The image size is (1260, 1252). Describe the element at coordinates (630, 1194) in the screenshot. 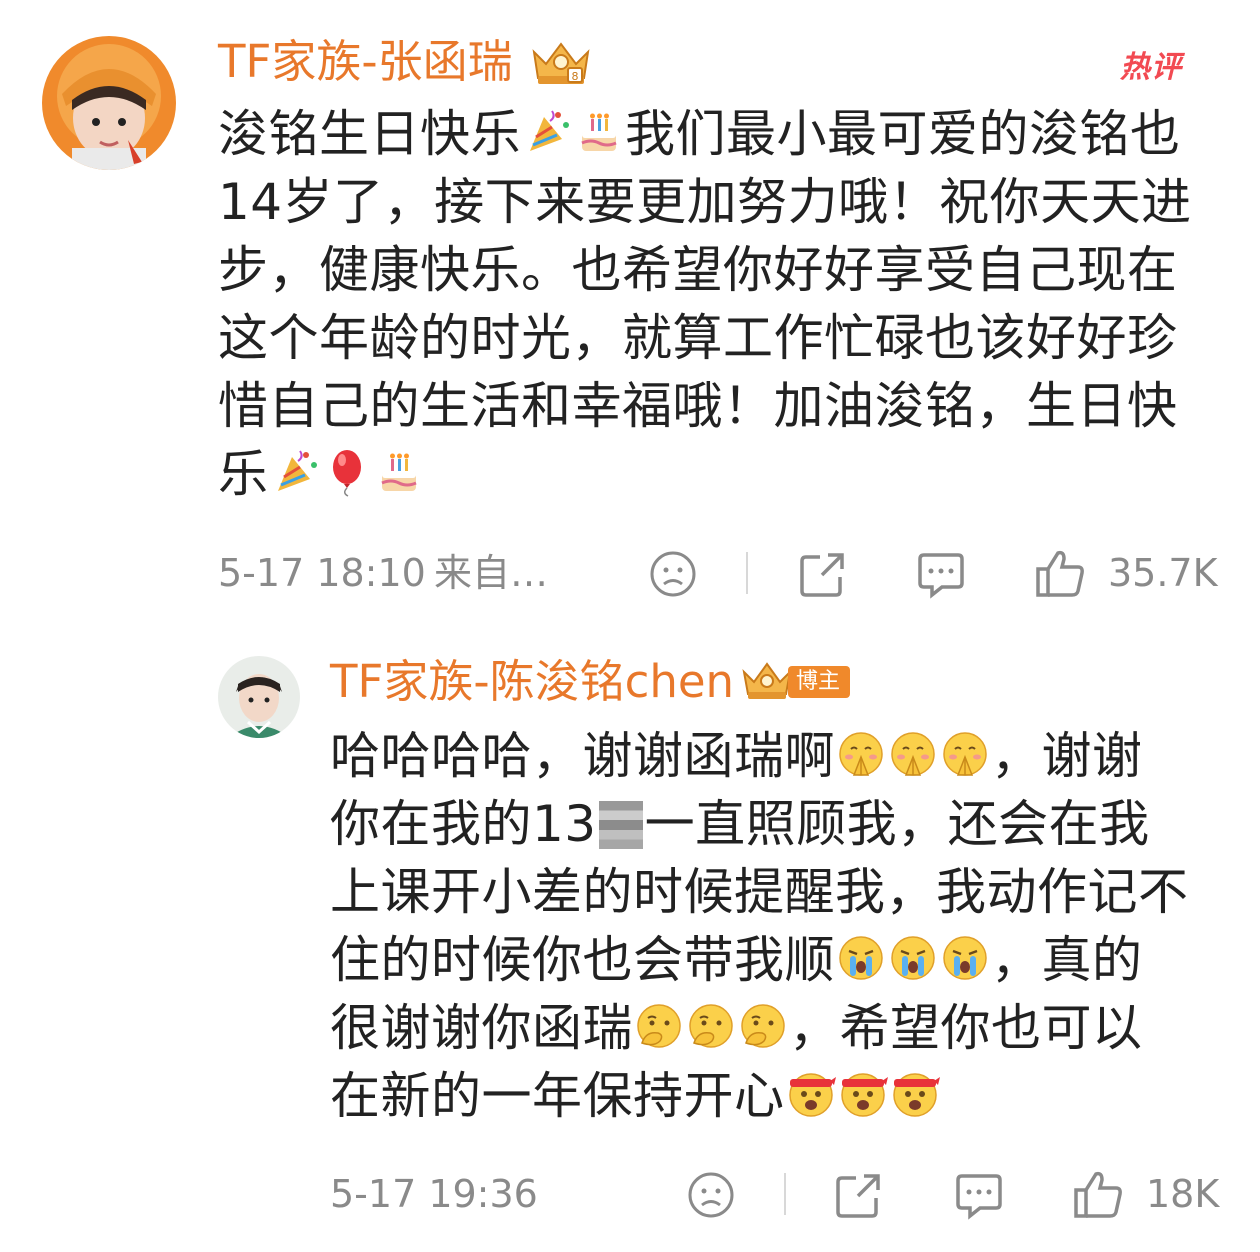

I see `comment-meta: 5-17 19:36 18K` at that location.